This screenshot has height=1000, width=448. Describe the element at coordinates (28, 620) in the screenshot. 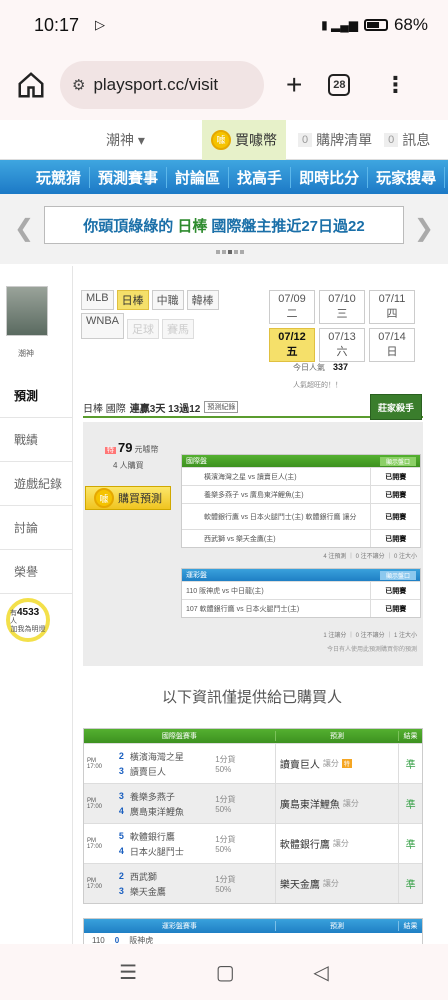

I see `follower-bulb: 有4533人 加我為明燈` at that location.